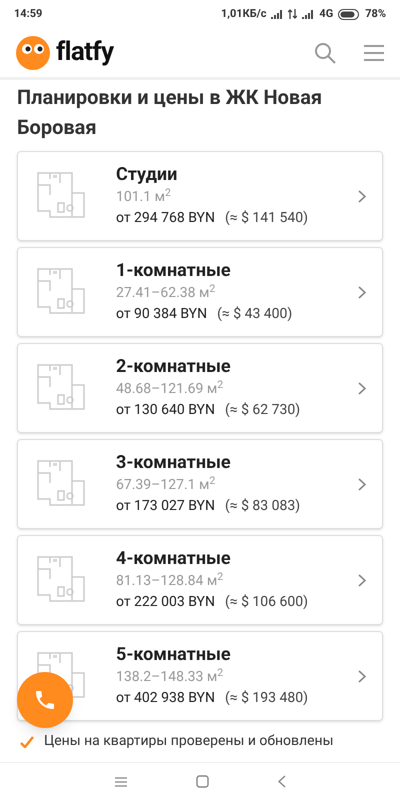 The height and width of the screenshot is (800, 400). I want to click on battery-icon, so click(349, 14).